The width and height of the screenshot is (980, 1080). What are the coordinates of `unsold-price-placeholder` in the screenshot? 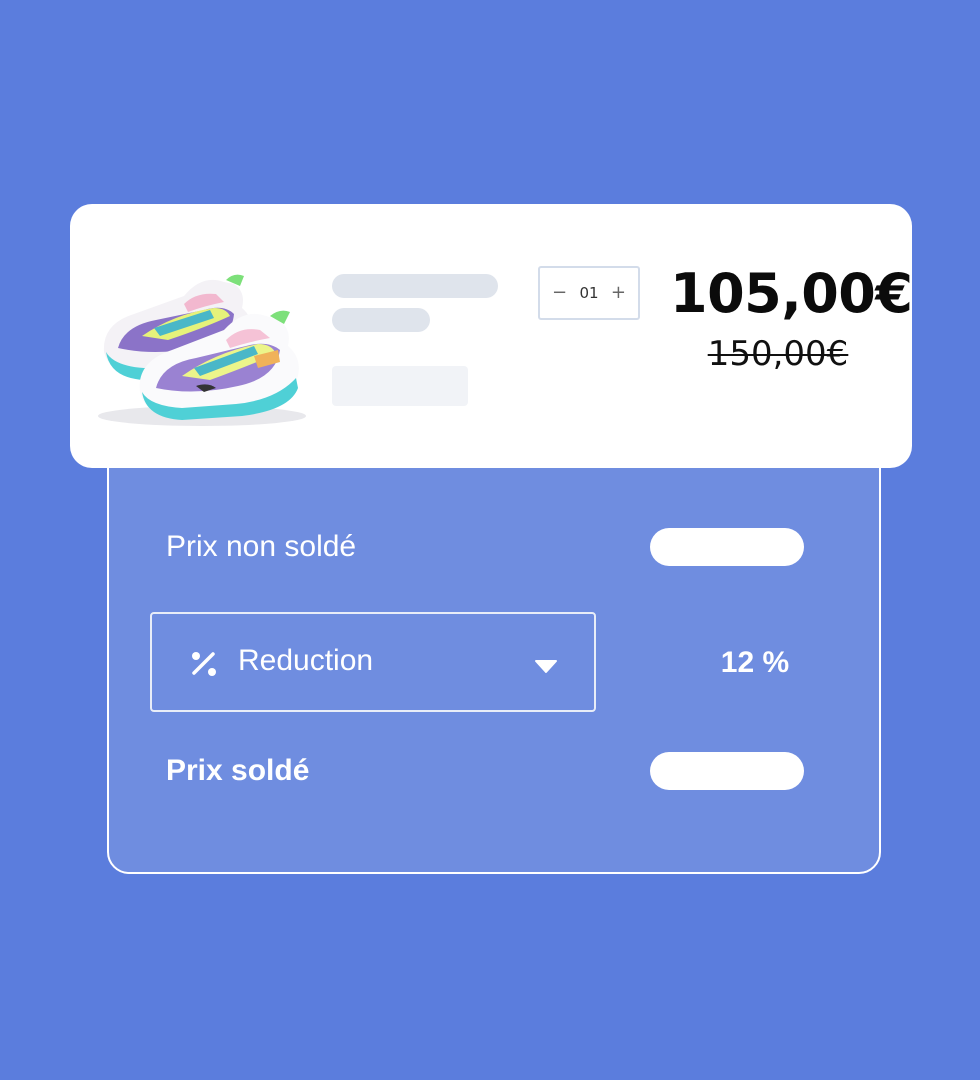 It's located at (727, 547).